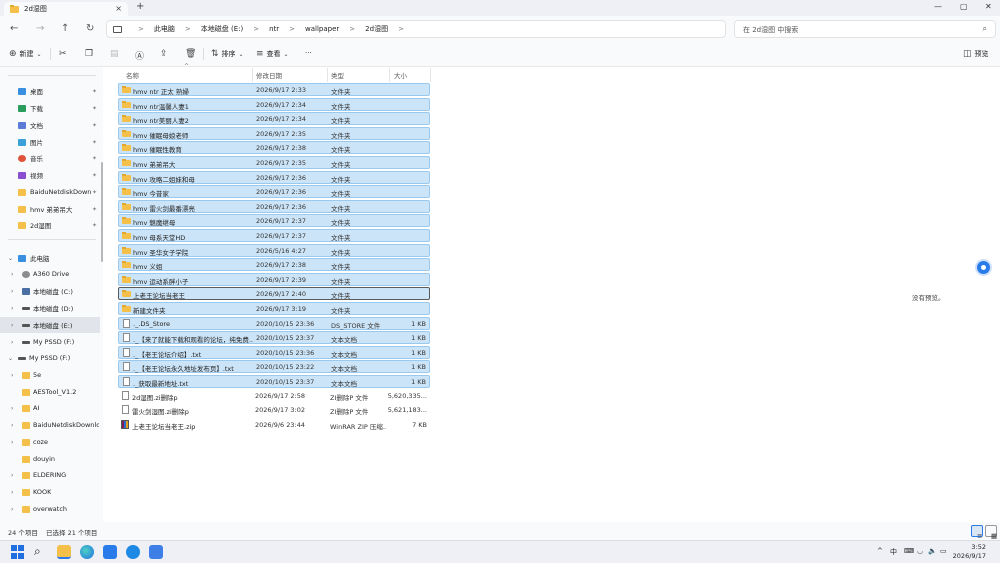  What do you see at coordinates (943, 551) in the screenshot?
I see `battery-icon: ▭` at bounding box center [943, 551].